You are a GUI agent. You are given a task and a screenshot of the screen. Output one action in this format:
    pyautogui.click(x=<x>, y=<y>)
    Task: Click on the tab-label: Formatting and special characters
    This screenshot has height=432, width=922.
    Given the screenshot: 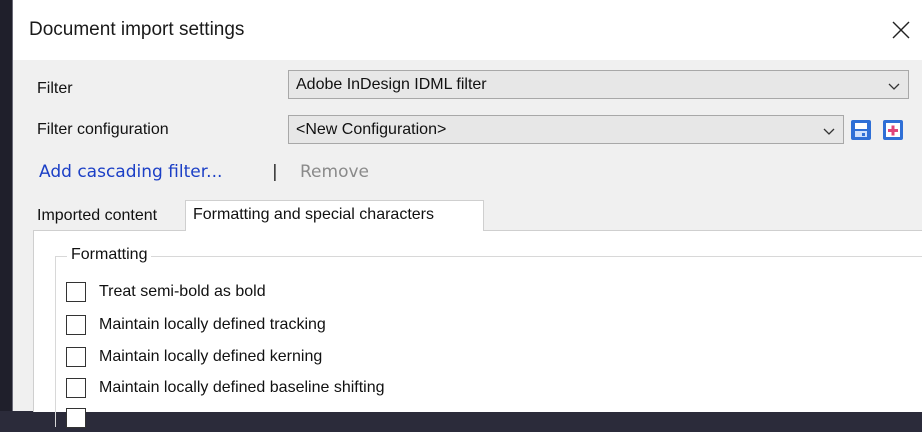 What is the action you would take?
    pyautogui.click(x=313, y=214)
    